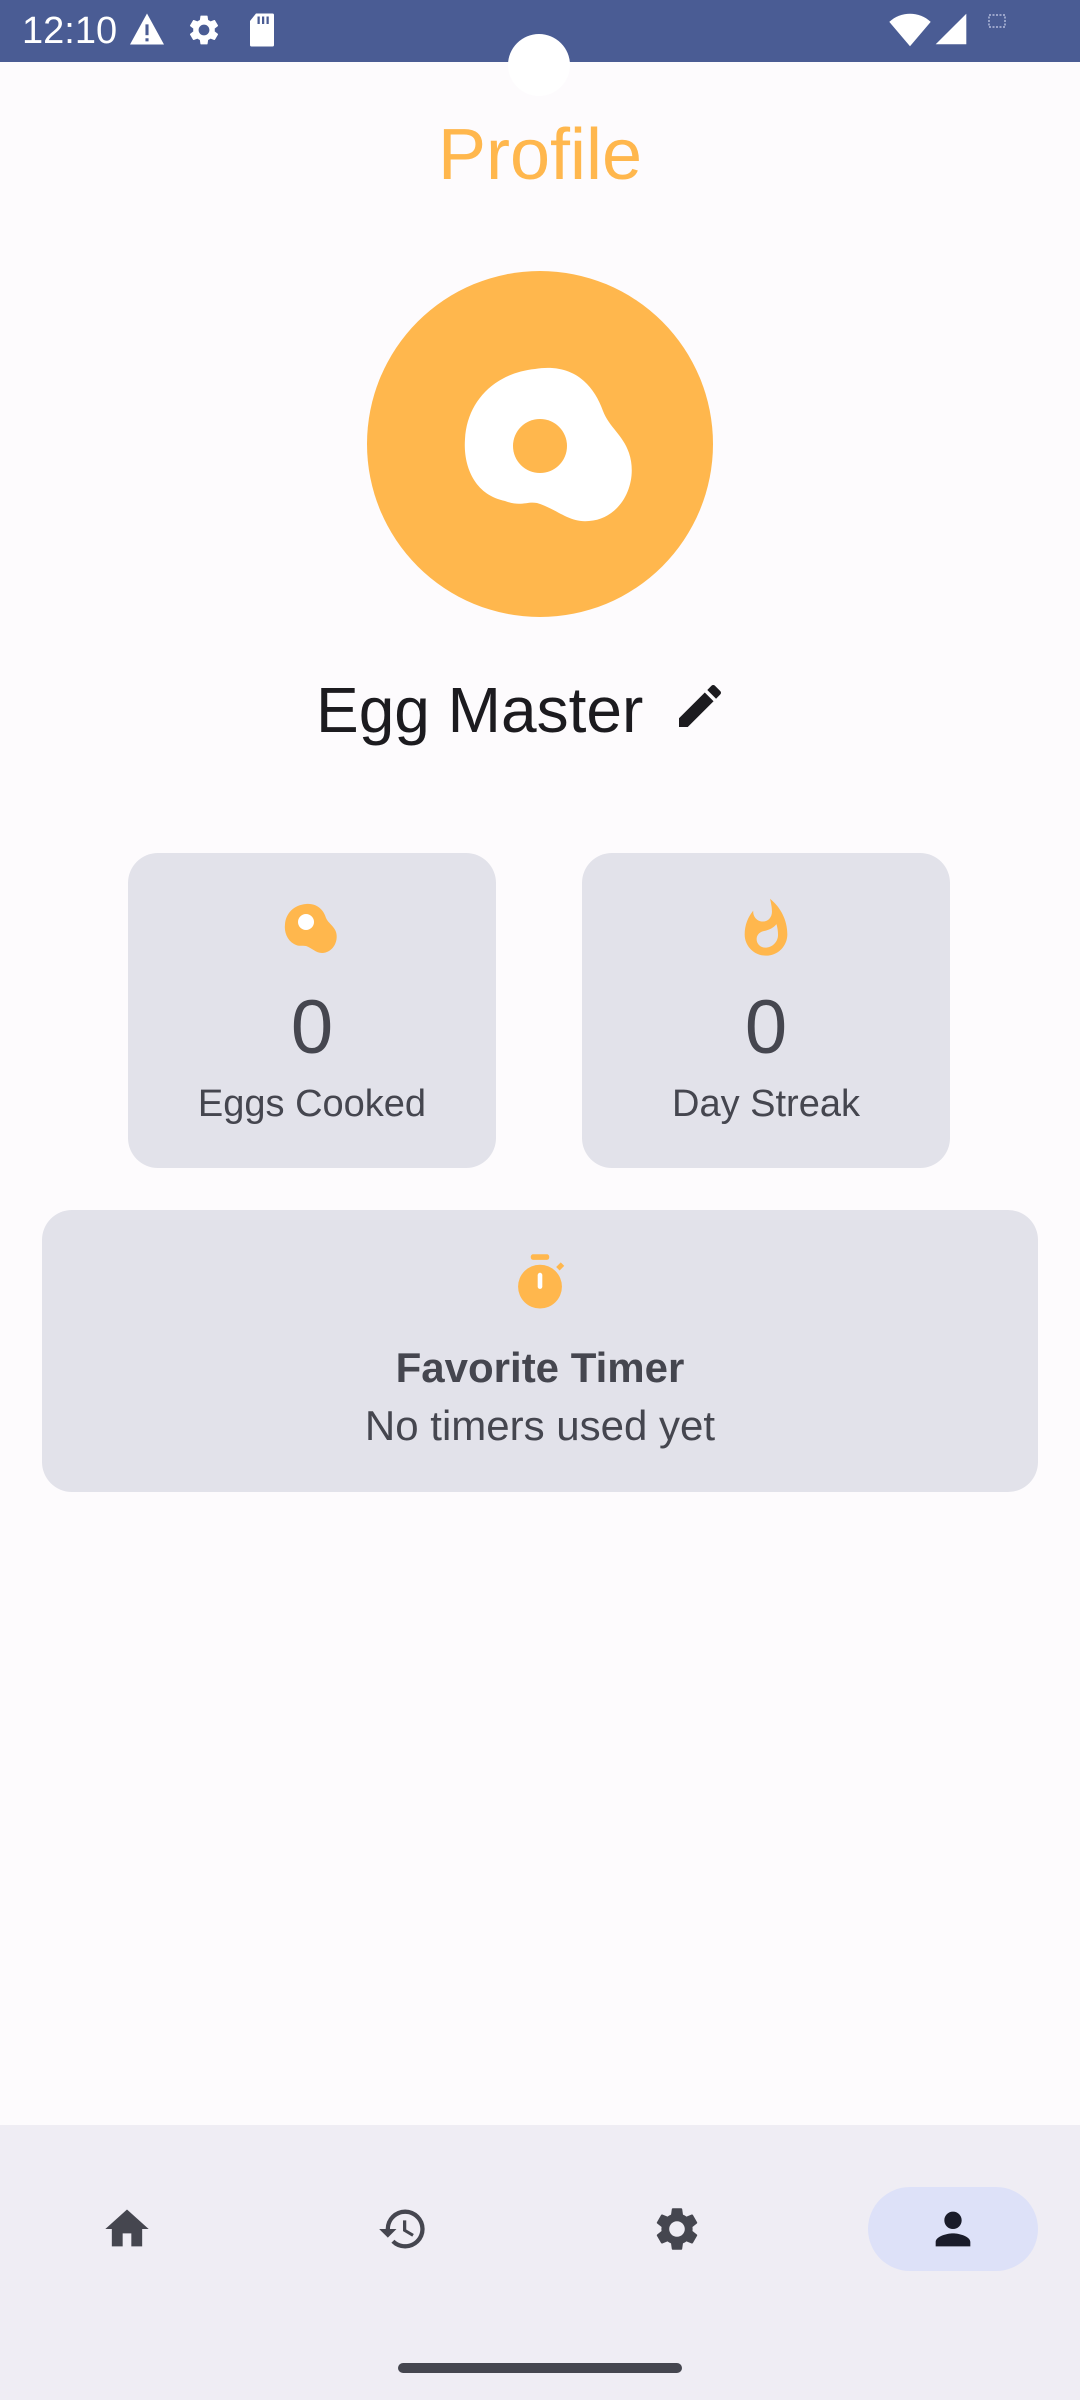  What do you see at coordinates (310, 928) in the screenshot?
I see `egg-icon` at bounding box center [310, 928].